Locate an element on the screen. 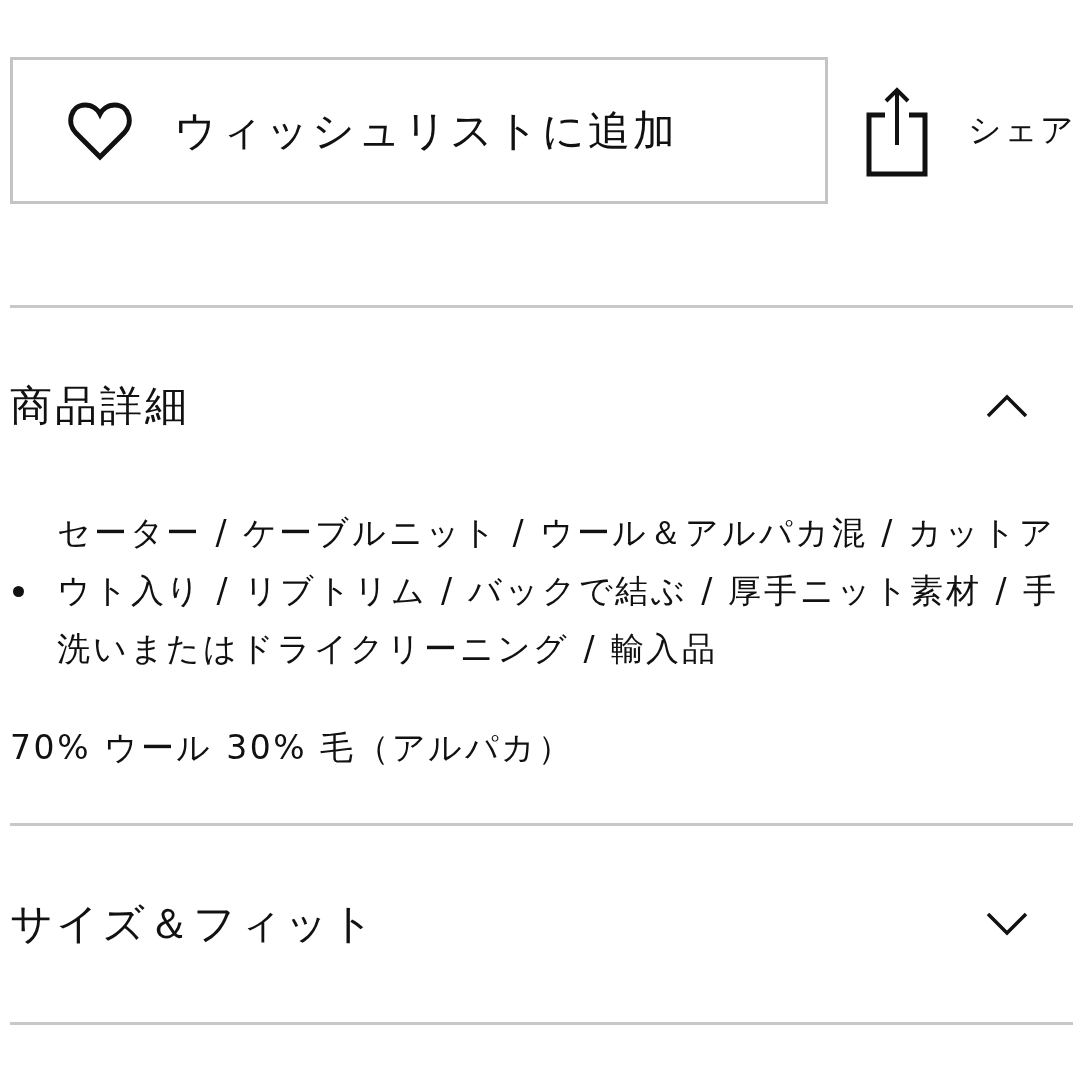 This screenshot has height=1080, width=1080. material-text: 70% ウール 30% 毛（アルパカ） is located at coordinates (292, 748).